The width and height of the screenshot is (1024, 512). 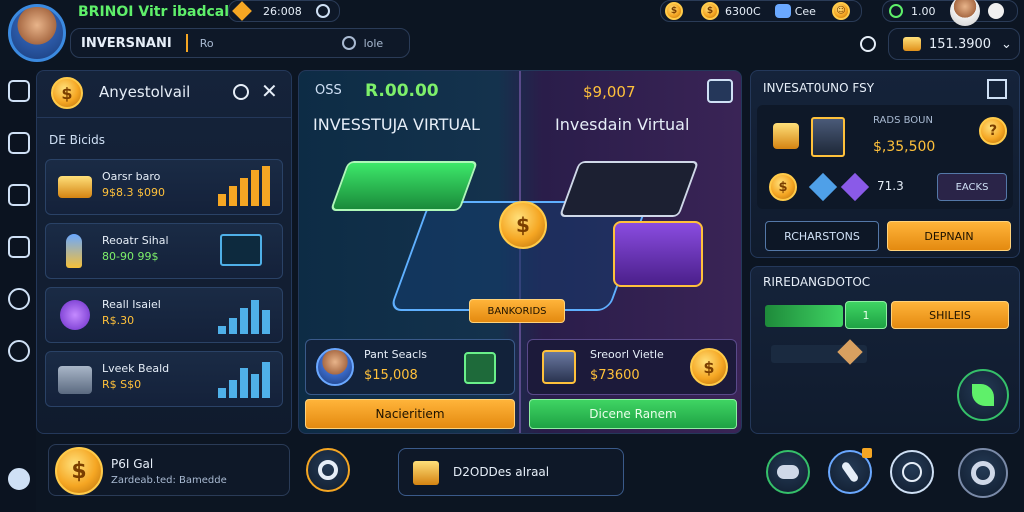 I want to click on shield-icon, so click(x=19, y=195).